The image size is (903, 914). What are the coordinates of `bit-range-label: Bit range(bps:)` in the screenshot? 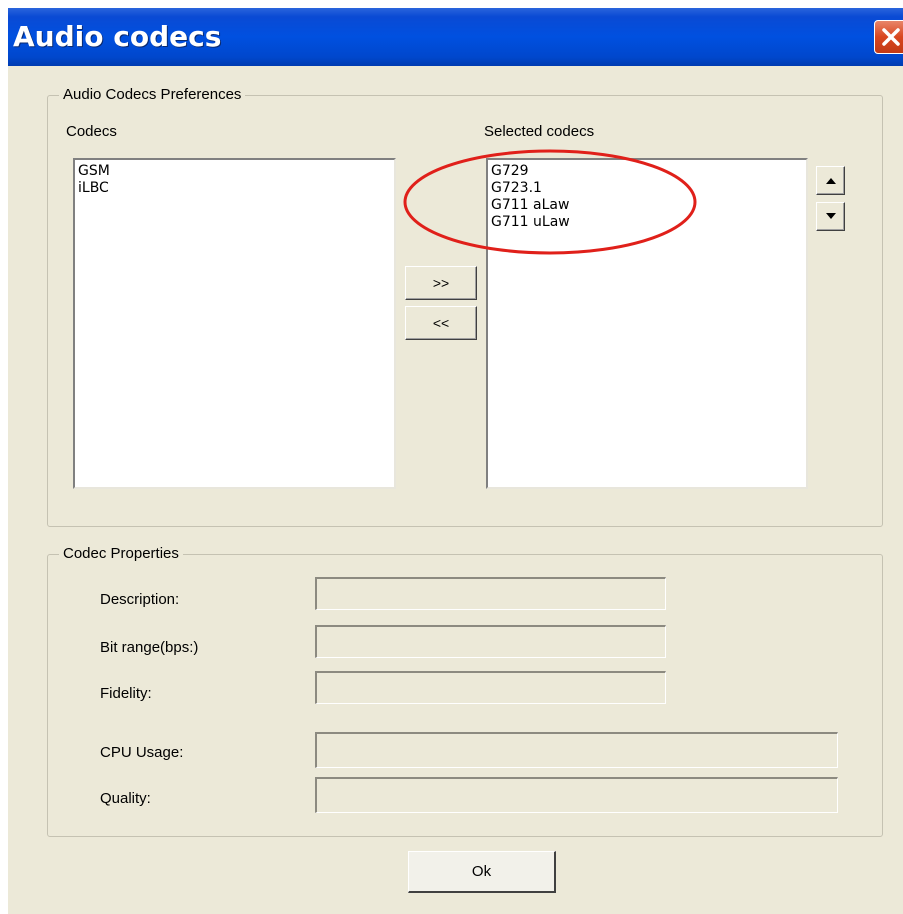 It's located at (149, 647).